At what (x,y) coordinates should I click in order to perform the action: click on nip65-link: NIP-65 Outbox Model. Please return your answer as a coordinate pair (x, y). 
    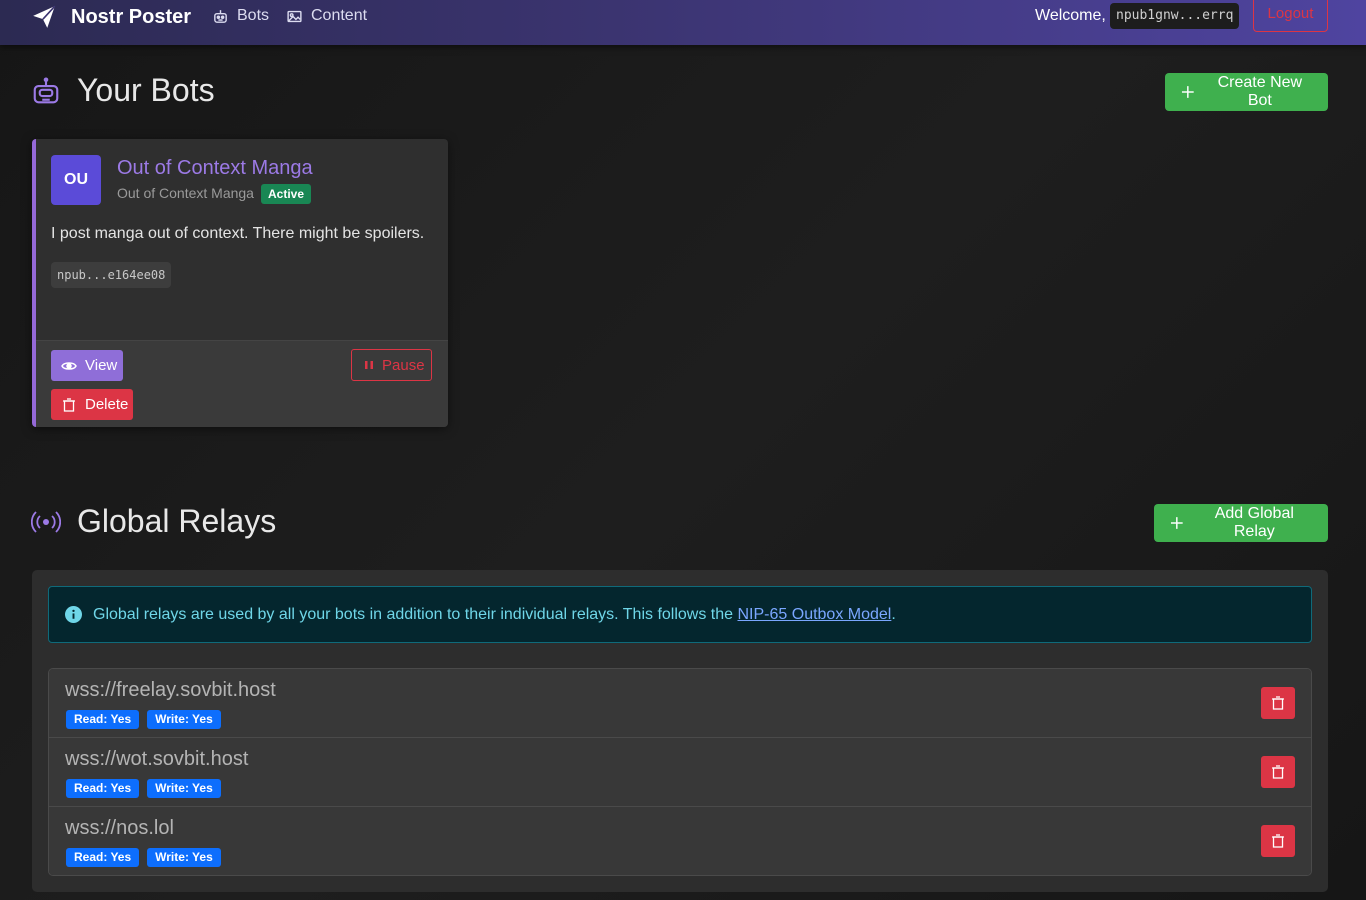
    Looking at the image, I should click on (815, 614).